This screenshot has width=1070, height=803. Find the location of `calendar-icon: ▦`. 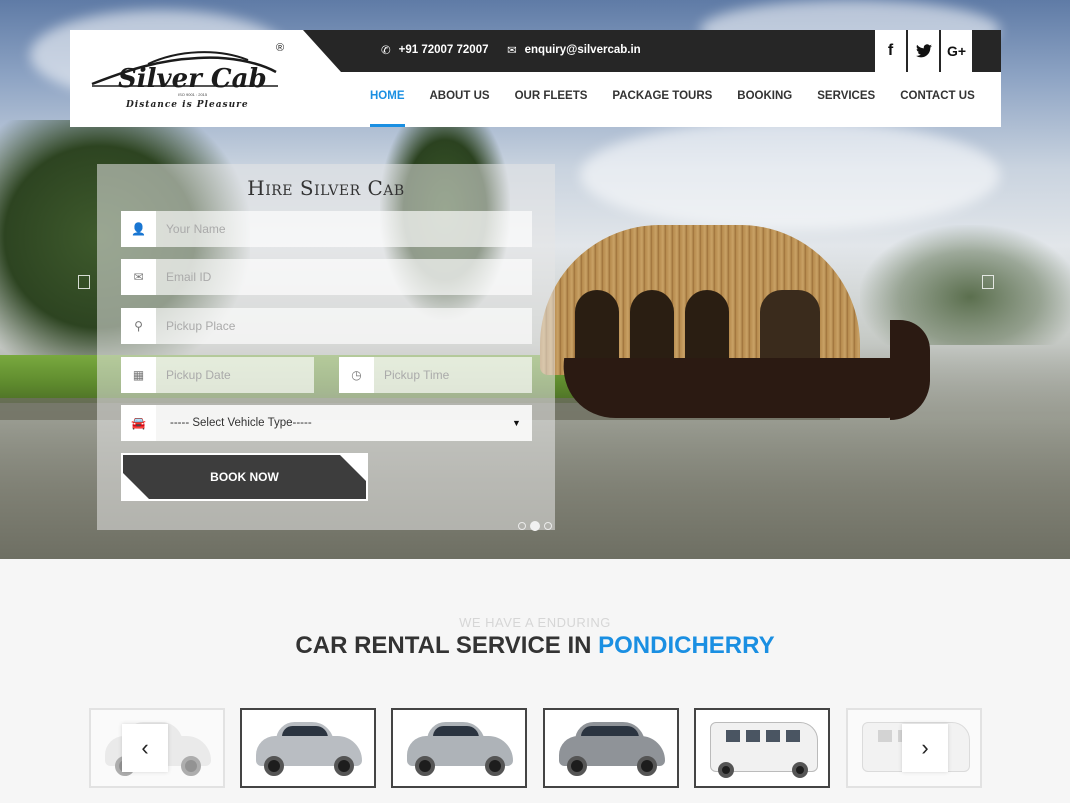

calendar-icon: ▦ is located at coordinates (138, 375).